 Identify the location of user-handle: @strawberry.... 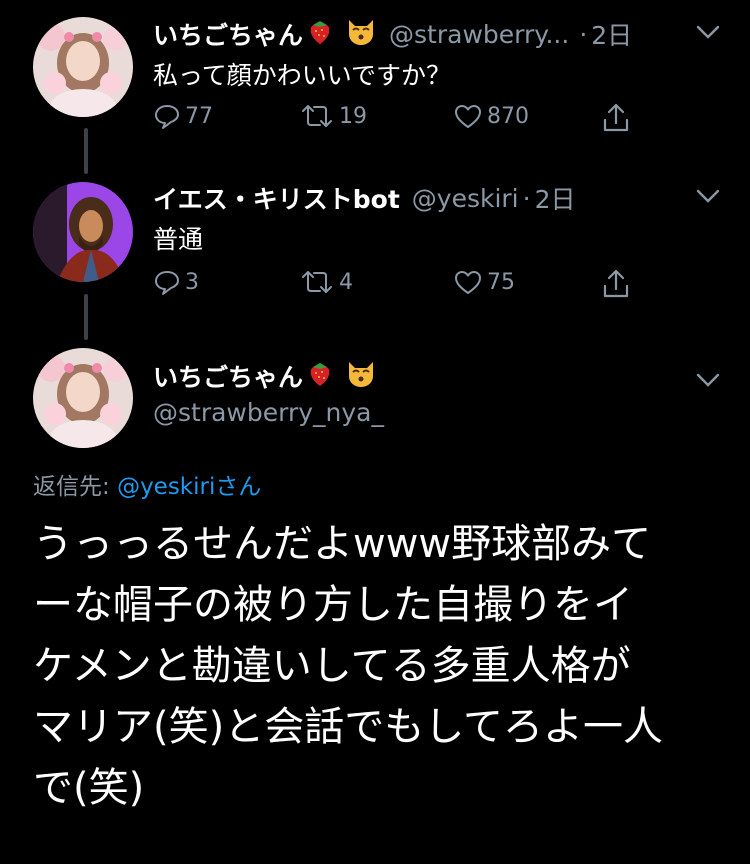
(479, 34).